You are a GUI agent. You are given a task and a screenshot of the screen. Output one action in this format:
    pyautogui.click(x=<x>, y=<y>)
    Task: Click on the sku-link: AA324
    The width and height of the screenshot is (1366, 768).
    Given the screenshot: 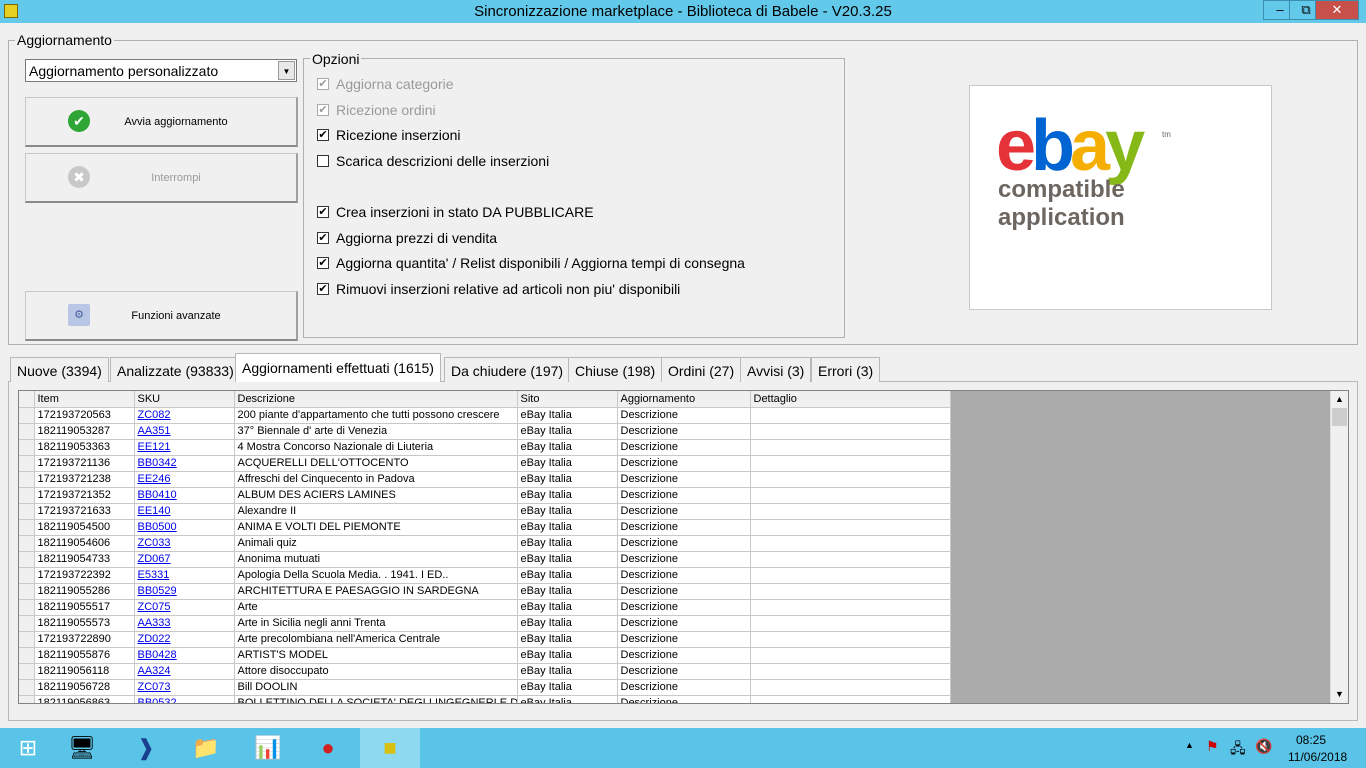 What is the action you would take?
    pyautogui.click(x=184, y=671)
    